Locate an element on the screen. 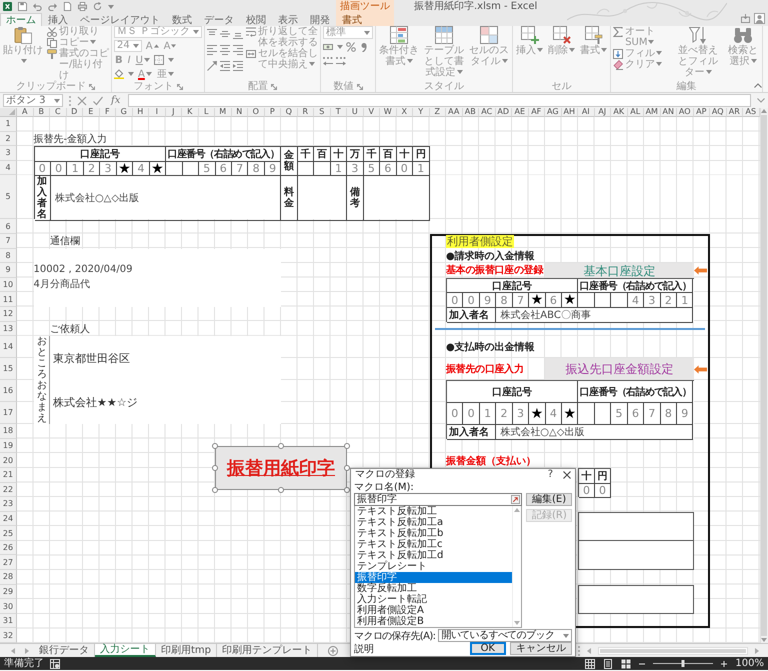 The width and height of the screenshot is (768, 671). ok-button: OK is located at coordinates (488, 648).